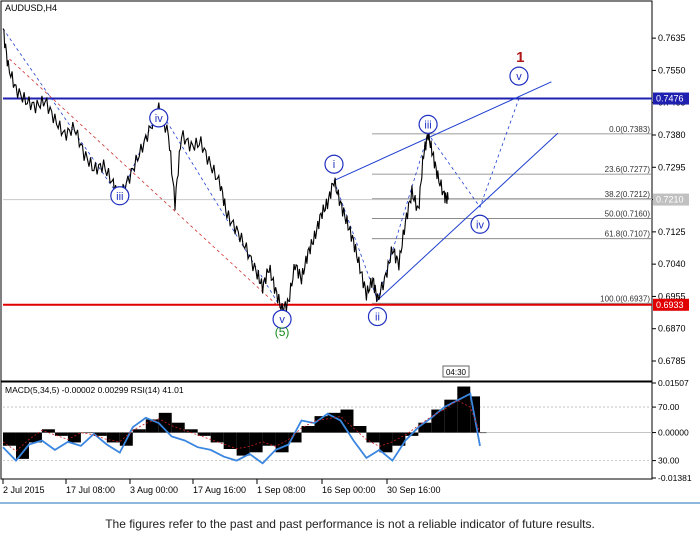 This screenshot has width=700, height=552. I want to click on x-tick-label: 16 Sep 00:00, so click(349, 490).